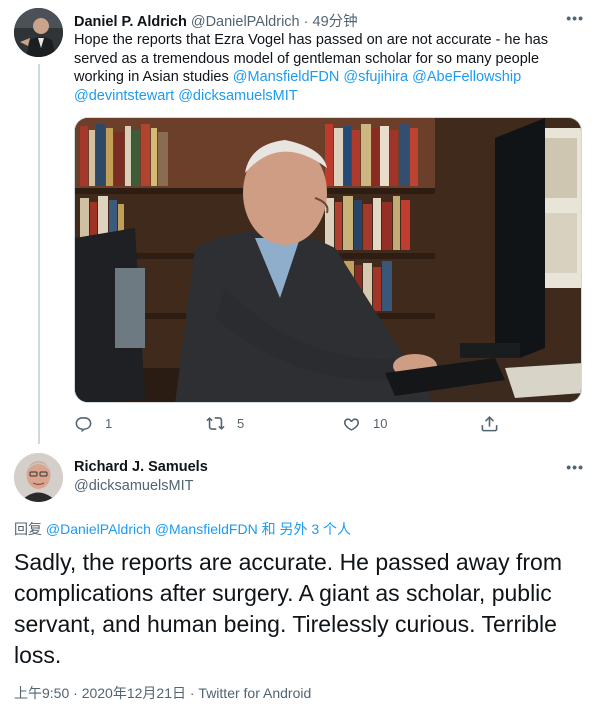 This screenshot has height=711, width=598. What do you see at coordinates (152, 529) in the screenshot?
I see `reply-mentions: @DanielPAldrich @MansfieldFDN` at bounding box center [152, 529].